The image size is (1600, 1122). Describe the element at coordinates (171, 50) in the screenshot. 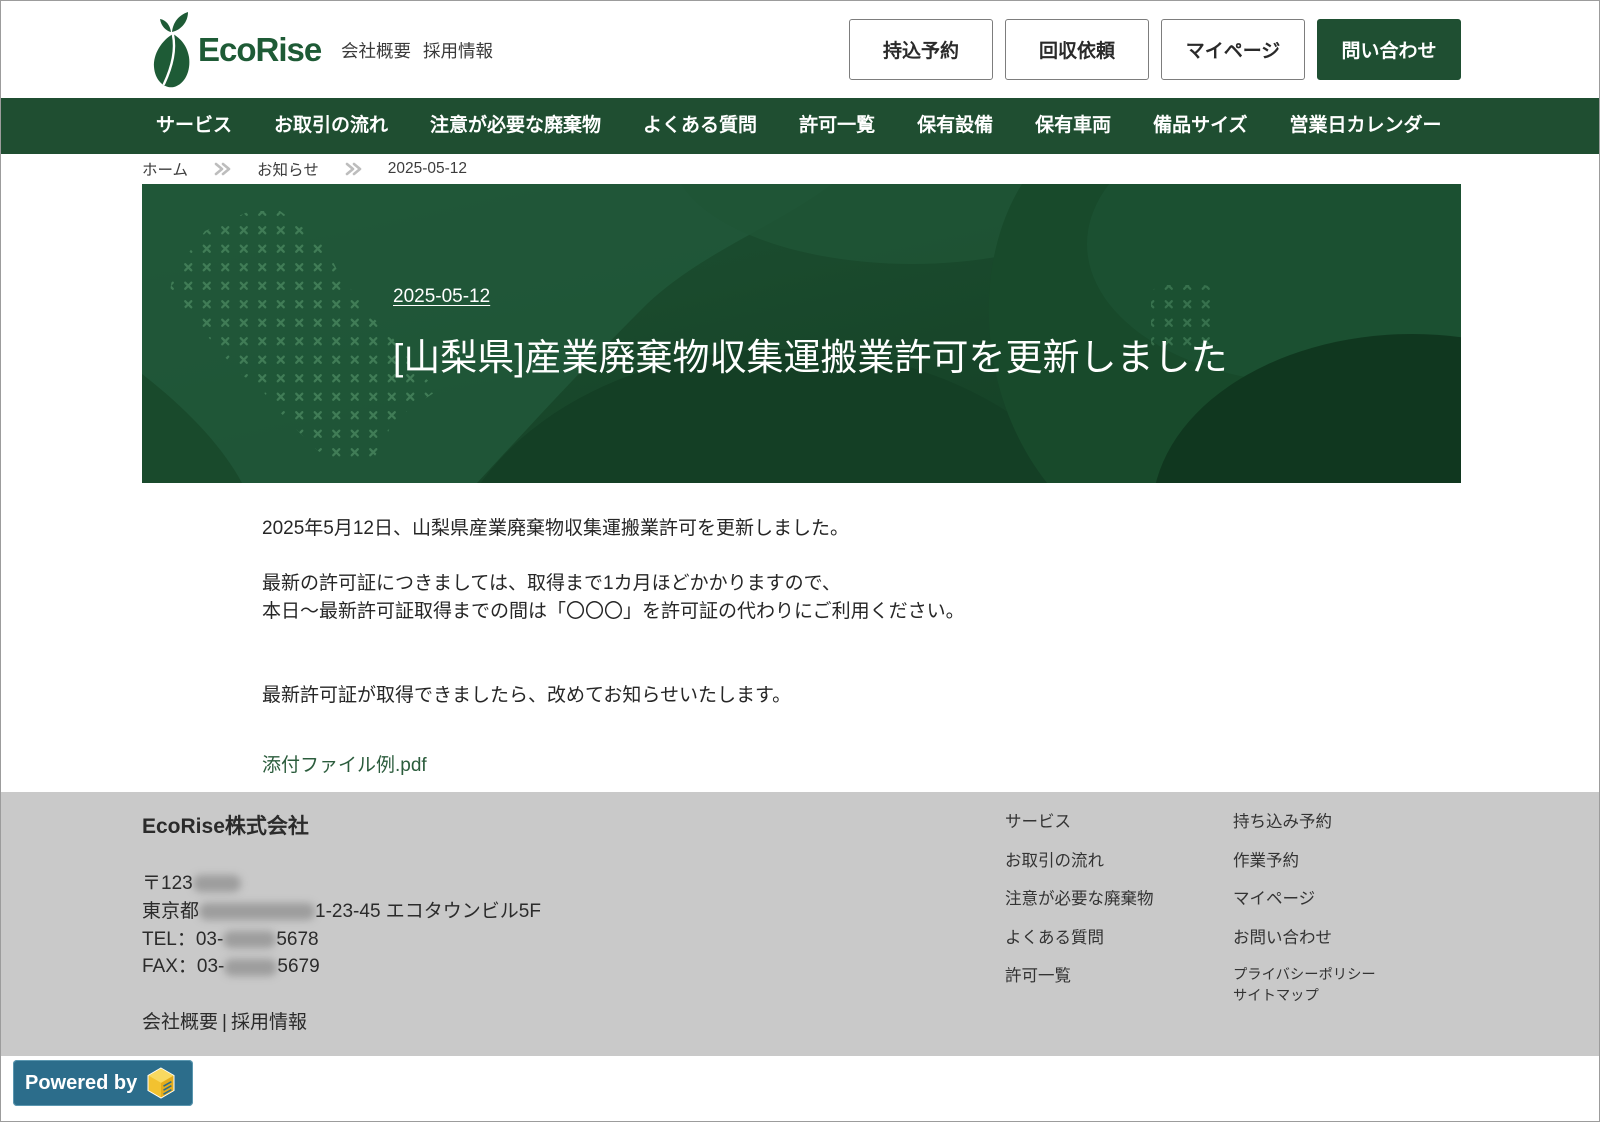

I see `sprout-leaf-logo-icon` at that location.